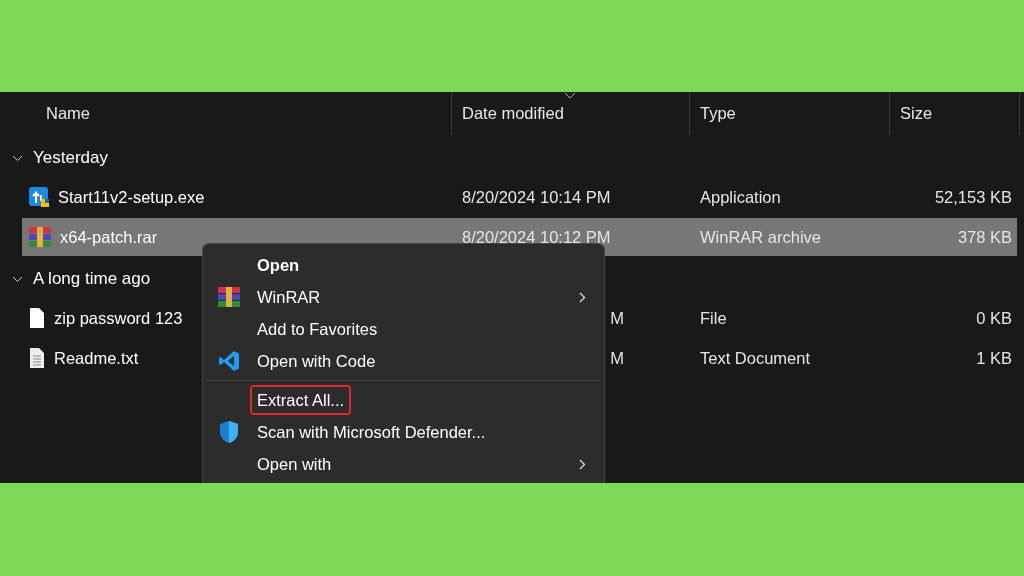 The image size is (1024, 576). I want to click on date-cell-text: 8/20/2024 10:14 PM, so click(536, 197).